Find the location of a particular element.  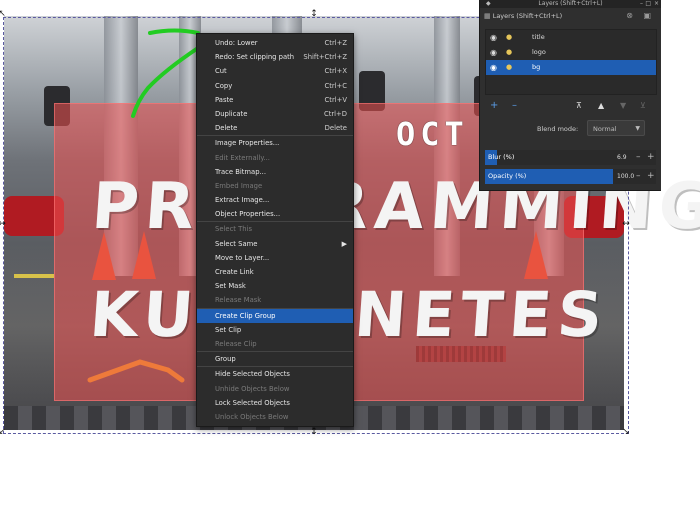

resize-handle-top-icon: ↕ is located at coordinates (314, 14).